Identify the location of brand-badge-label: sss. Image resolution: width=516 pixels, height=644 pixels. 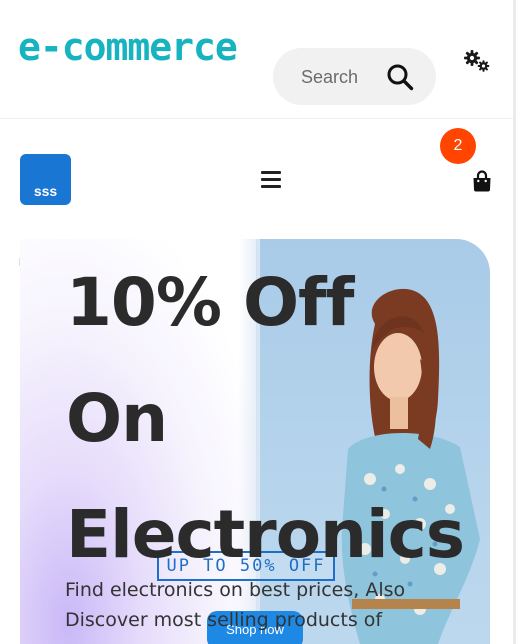
(45, 191).